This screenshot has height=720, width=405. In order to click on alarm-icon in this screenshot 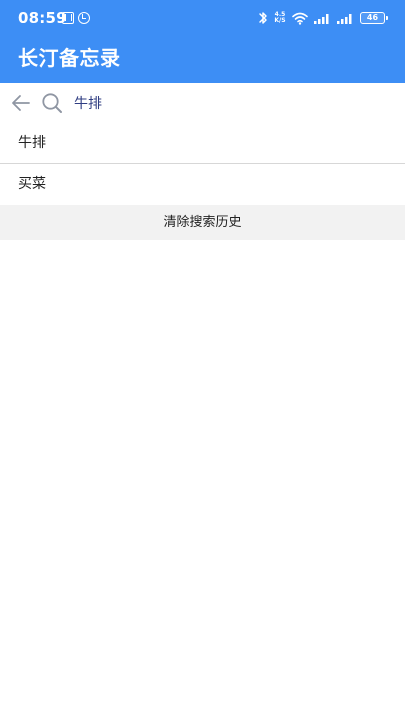, I will do `click(84, 18)`.